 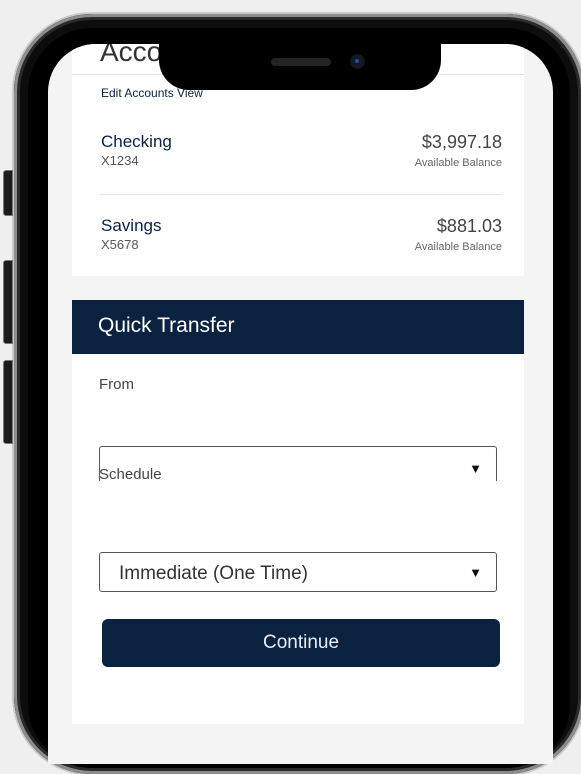 I want to click on account-row-savings: Savings X5678 $881.03 Available Balance, so click(x=298, y=251).